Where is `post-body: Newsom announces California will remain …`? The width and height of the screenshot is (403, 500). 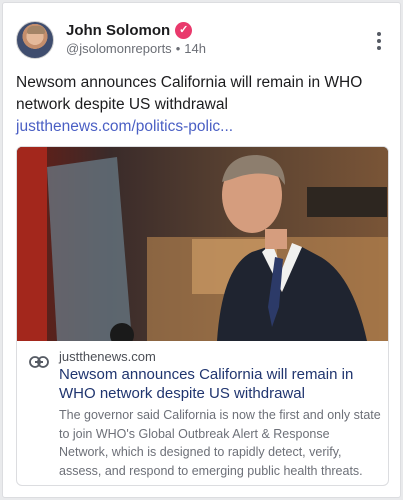
post-body: Newsom announces California will remain … is located at coordinates (189, 93).